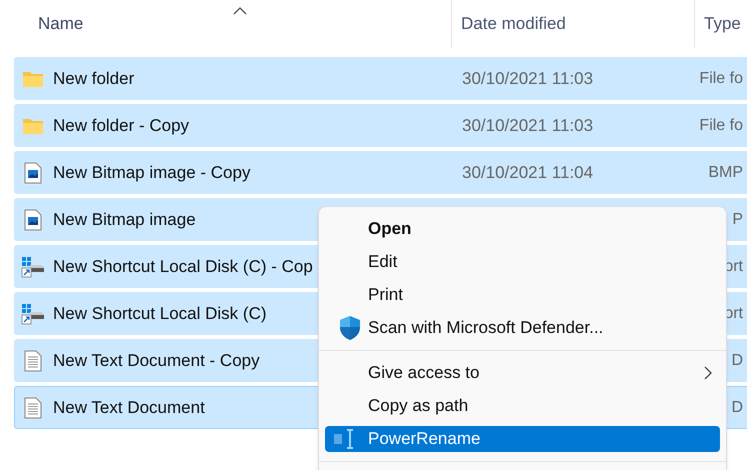  I want to click on file-name: New Shortcut Local Disk (C), so click(160, 313).